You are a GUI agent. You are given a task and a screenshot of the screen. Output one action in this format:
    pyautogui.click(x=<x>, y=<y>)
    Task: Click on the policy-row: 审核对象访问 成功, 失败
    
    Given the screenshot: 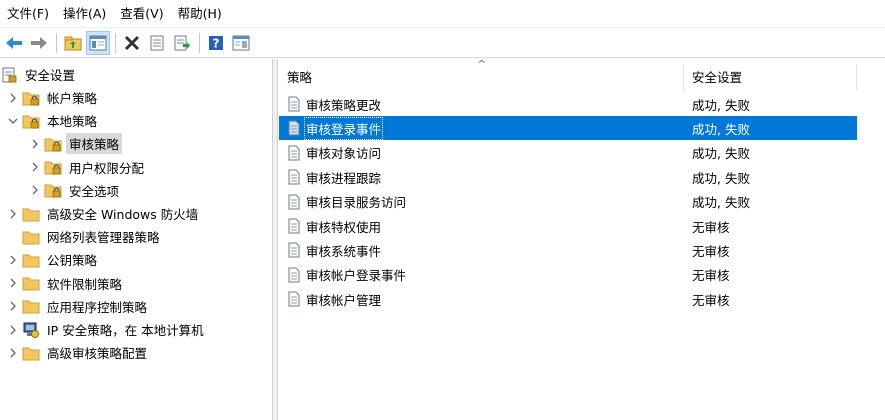 What is the action you would take?
    pyautogui.click(x=568, y=153)
    